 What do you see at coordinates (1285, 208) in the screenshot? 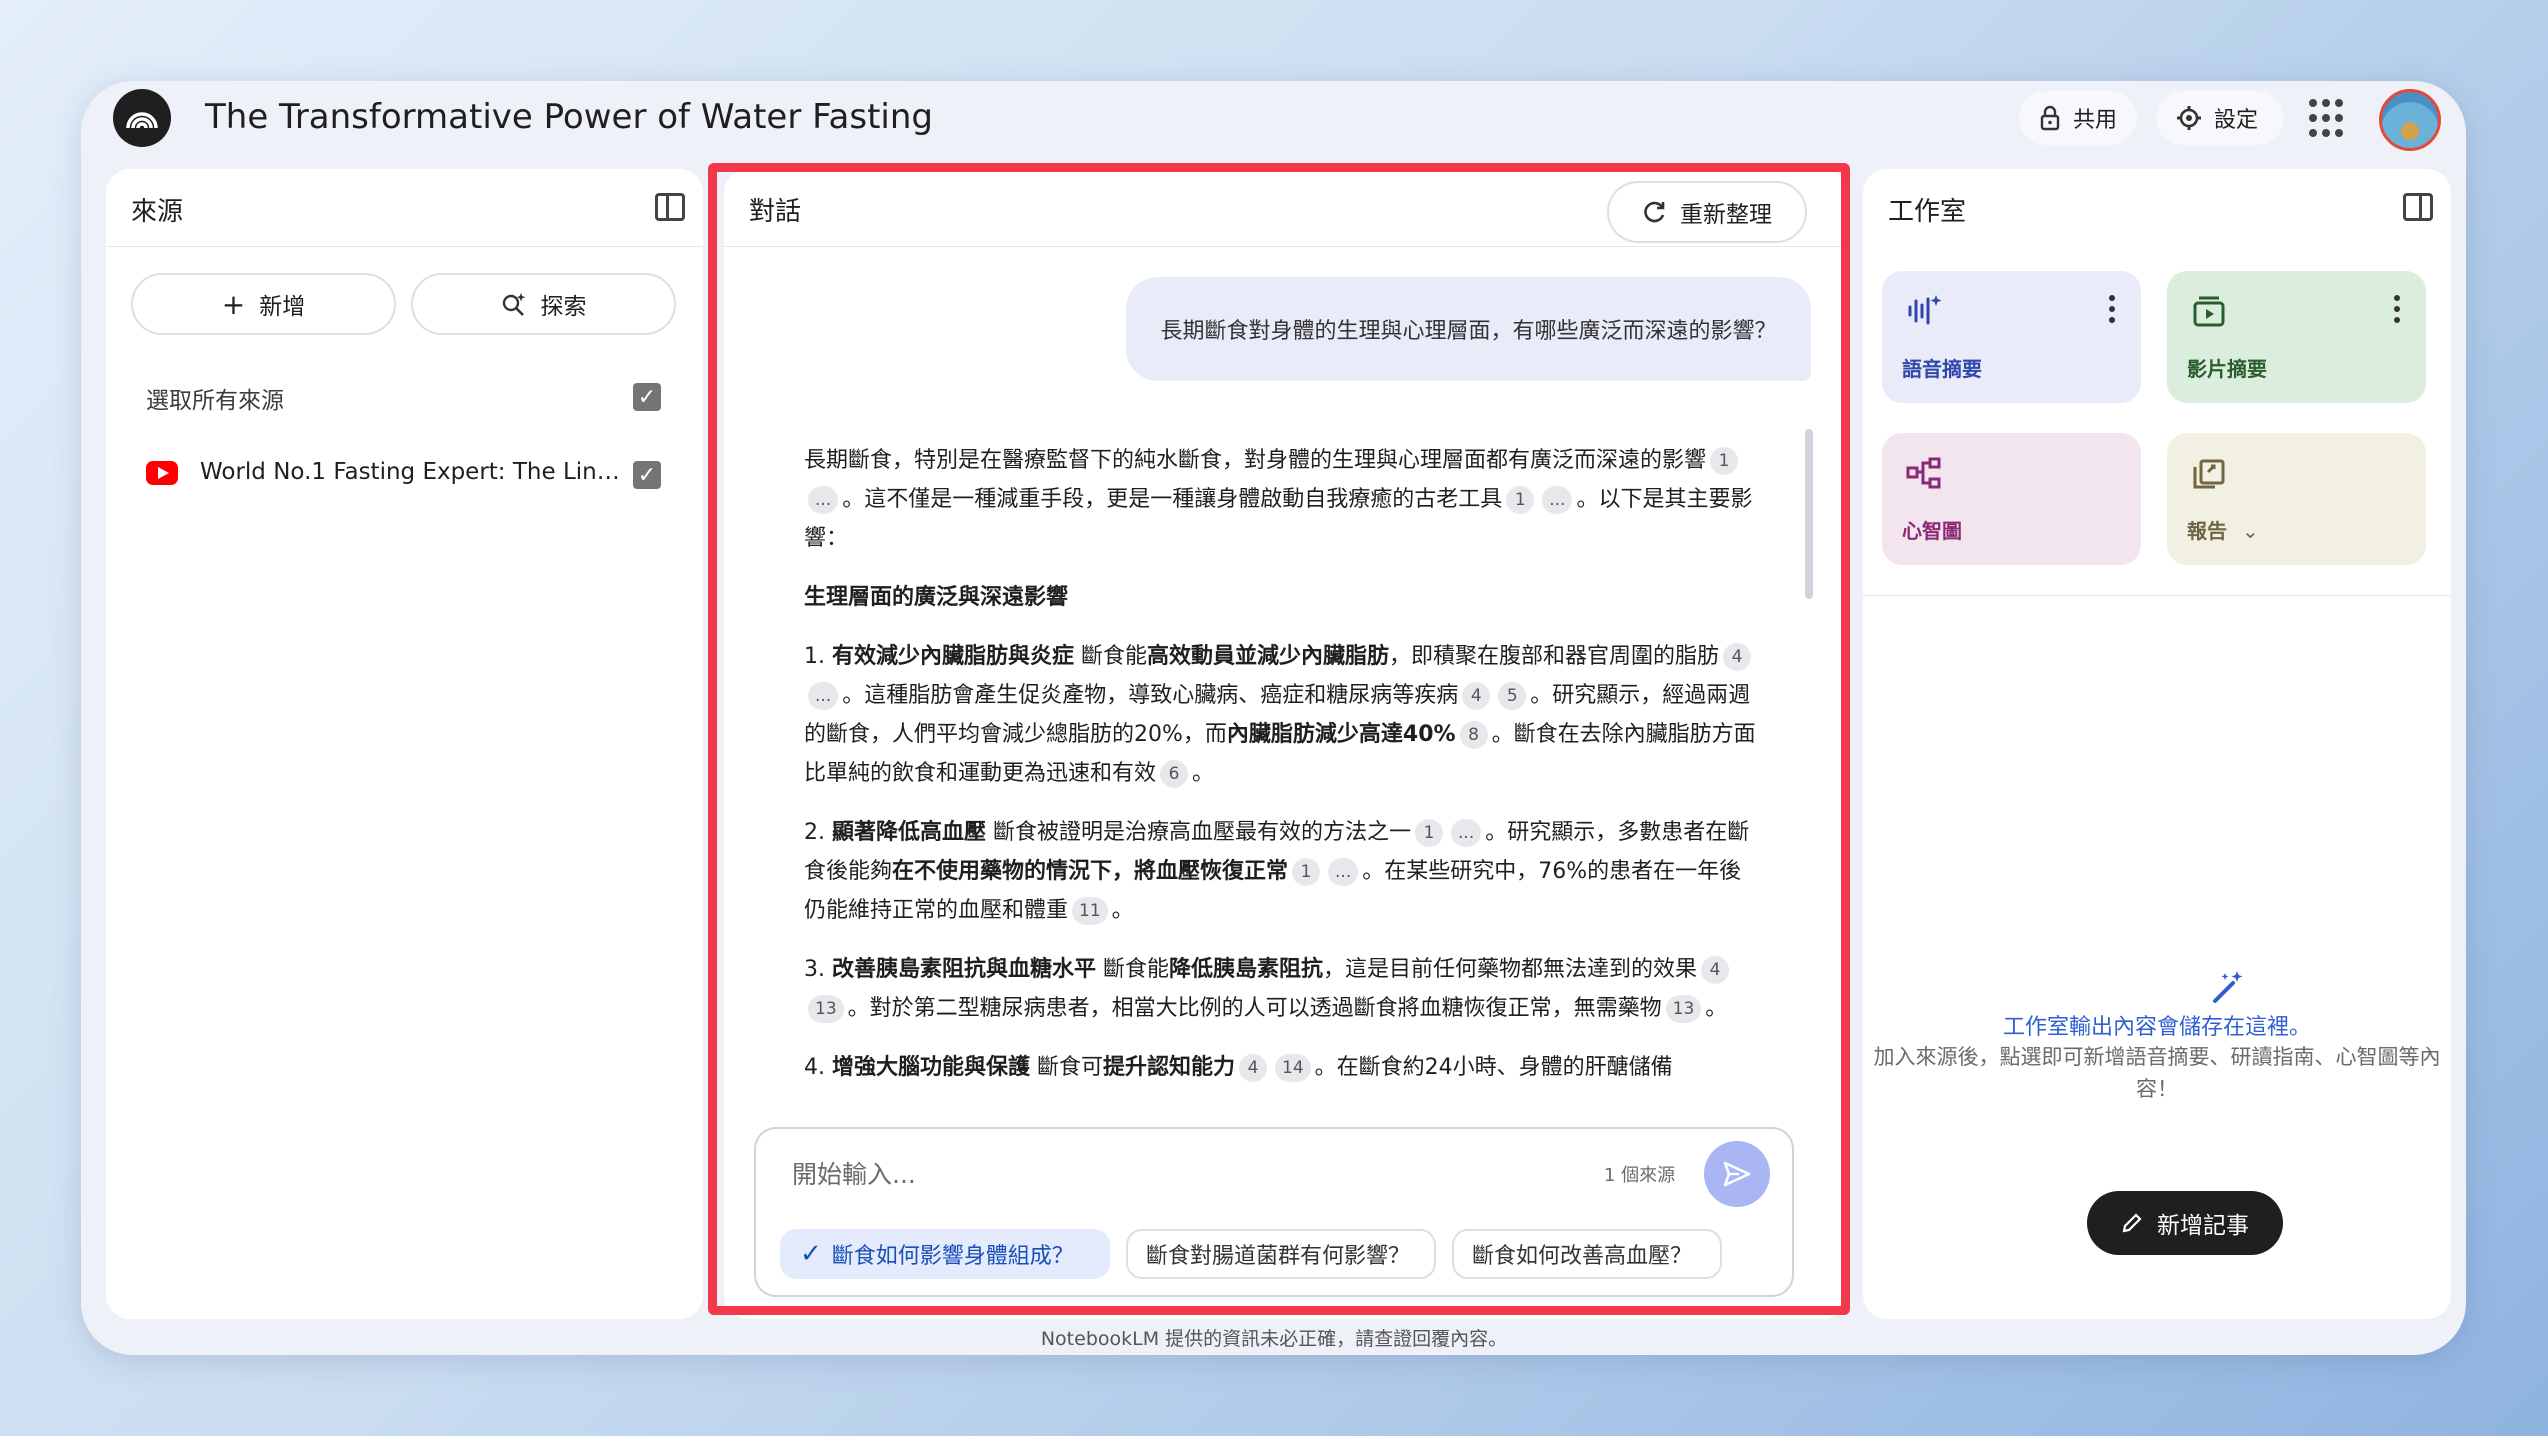
I see `chat-header: 對話 重新整理` at bounding box center [1285, 208].